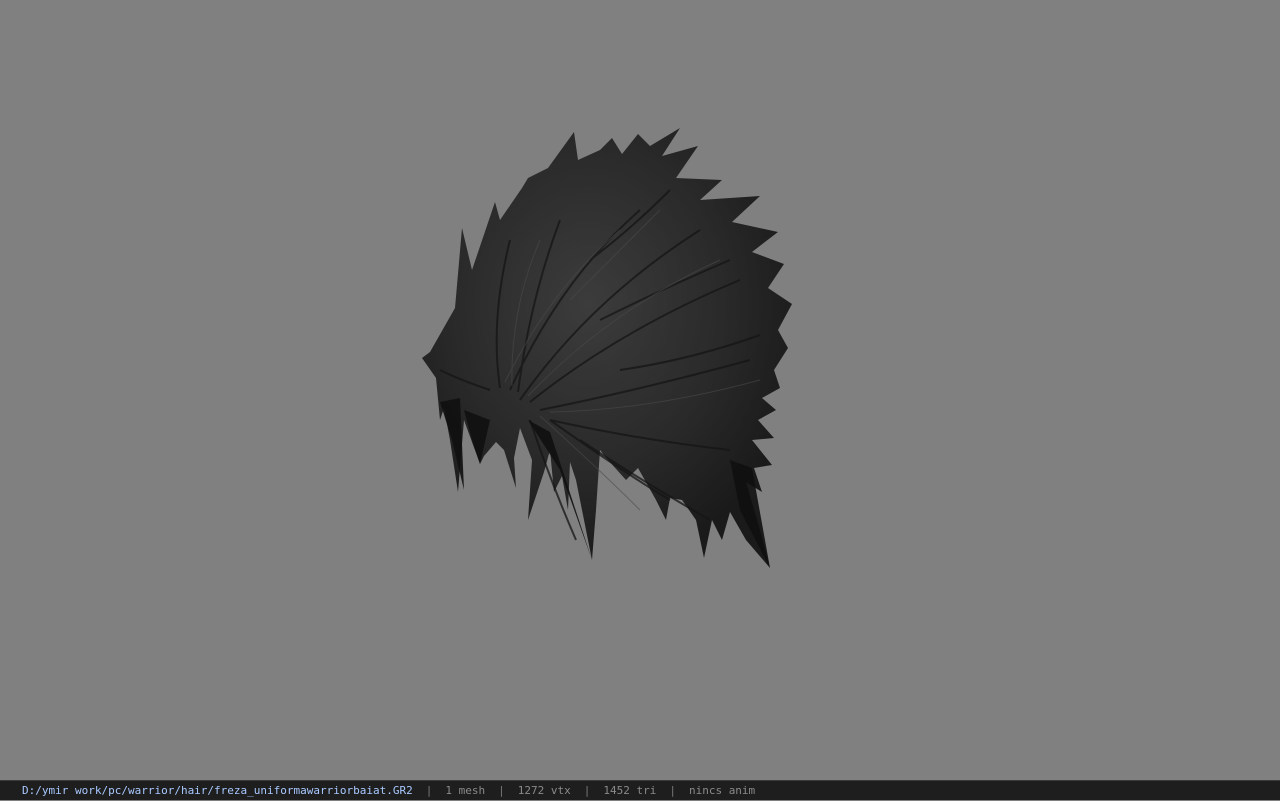 The width and height of the screenshot is (1280, 801). What do you see at coordinates (722, 790) in the screenshot?
I see `animation-status: nincs anim` at bounding box center [722, 790].